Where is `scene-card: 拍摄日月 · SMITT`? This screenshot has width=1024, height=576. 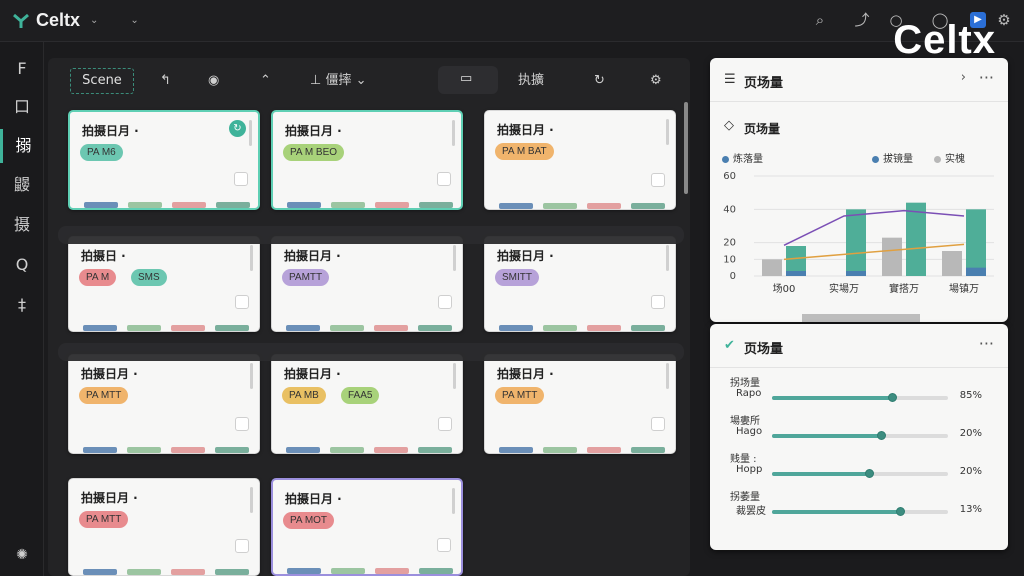 scene-card: 拍摄日月 · SMITT is located at coordinates (580, 284).